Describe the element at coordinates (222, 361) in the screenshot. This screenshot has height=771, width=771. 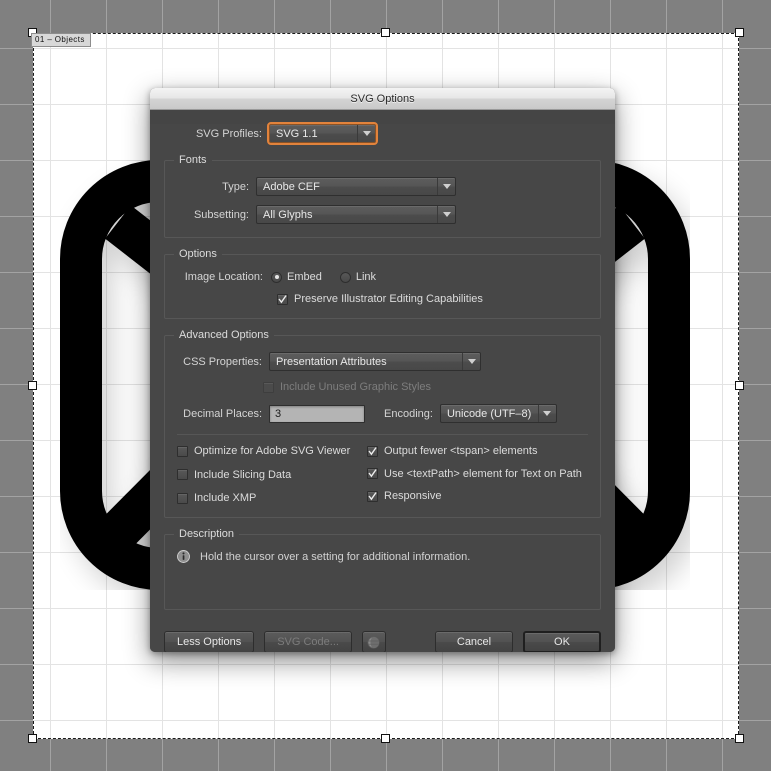
I see `css-properties-label: CSS Properties:` at that location.